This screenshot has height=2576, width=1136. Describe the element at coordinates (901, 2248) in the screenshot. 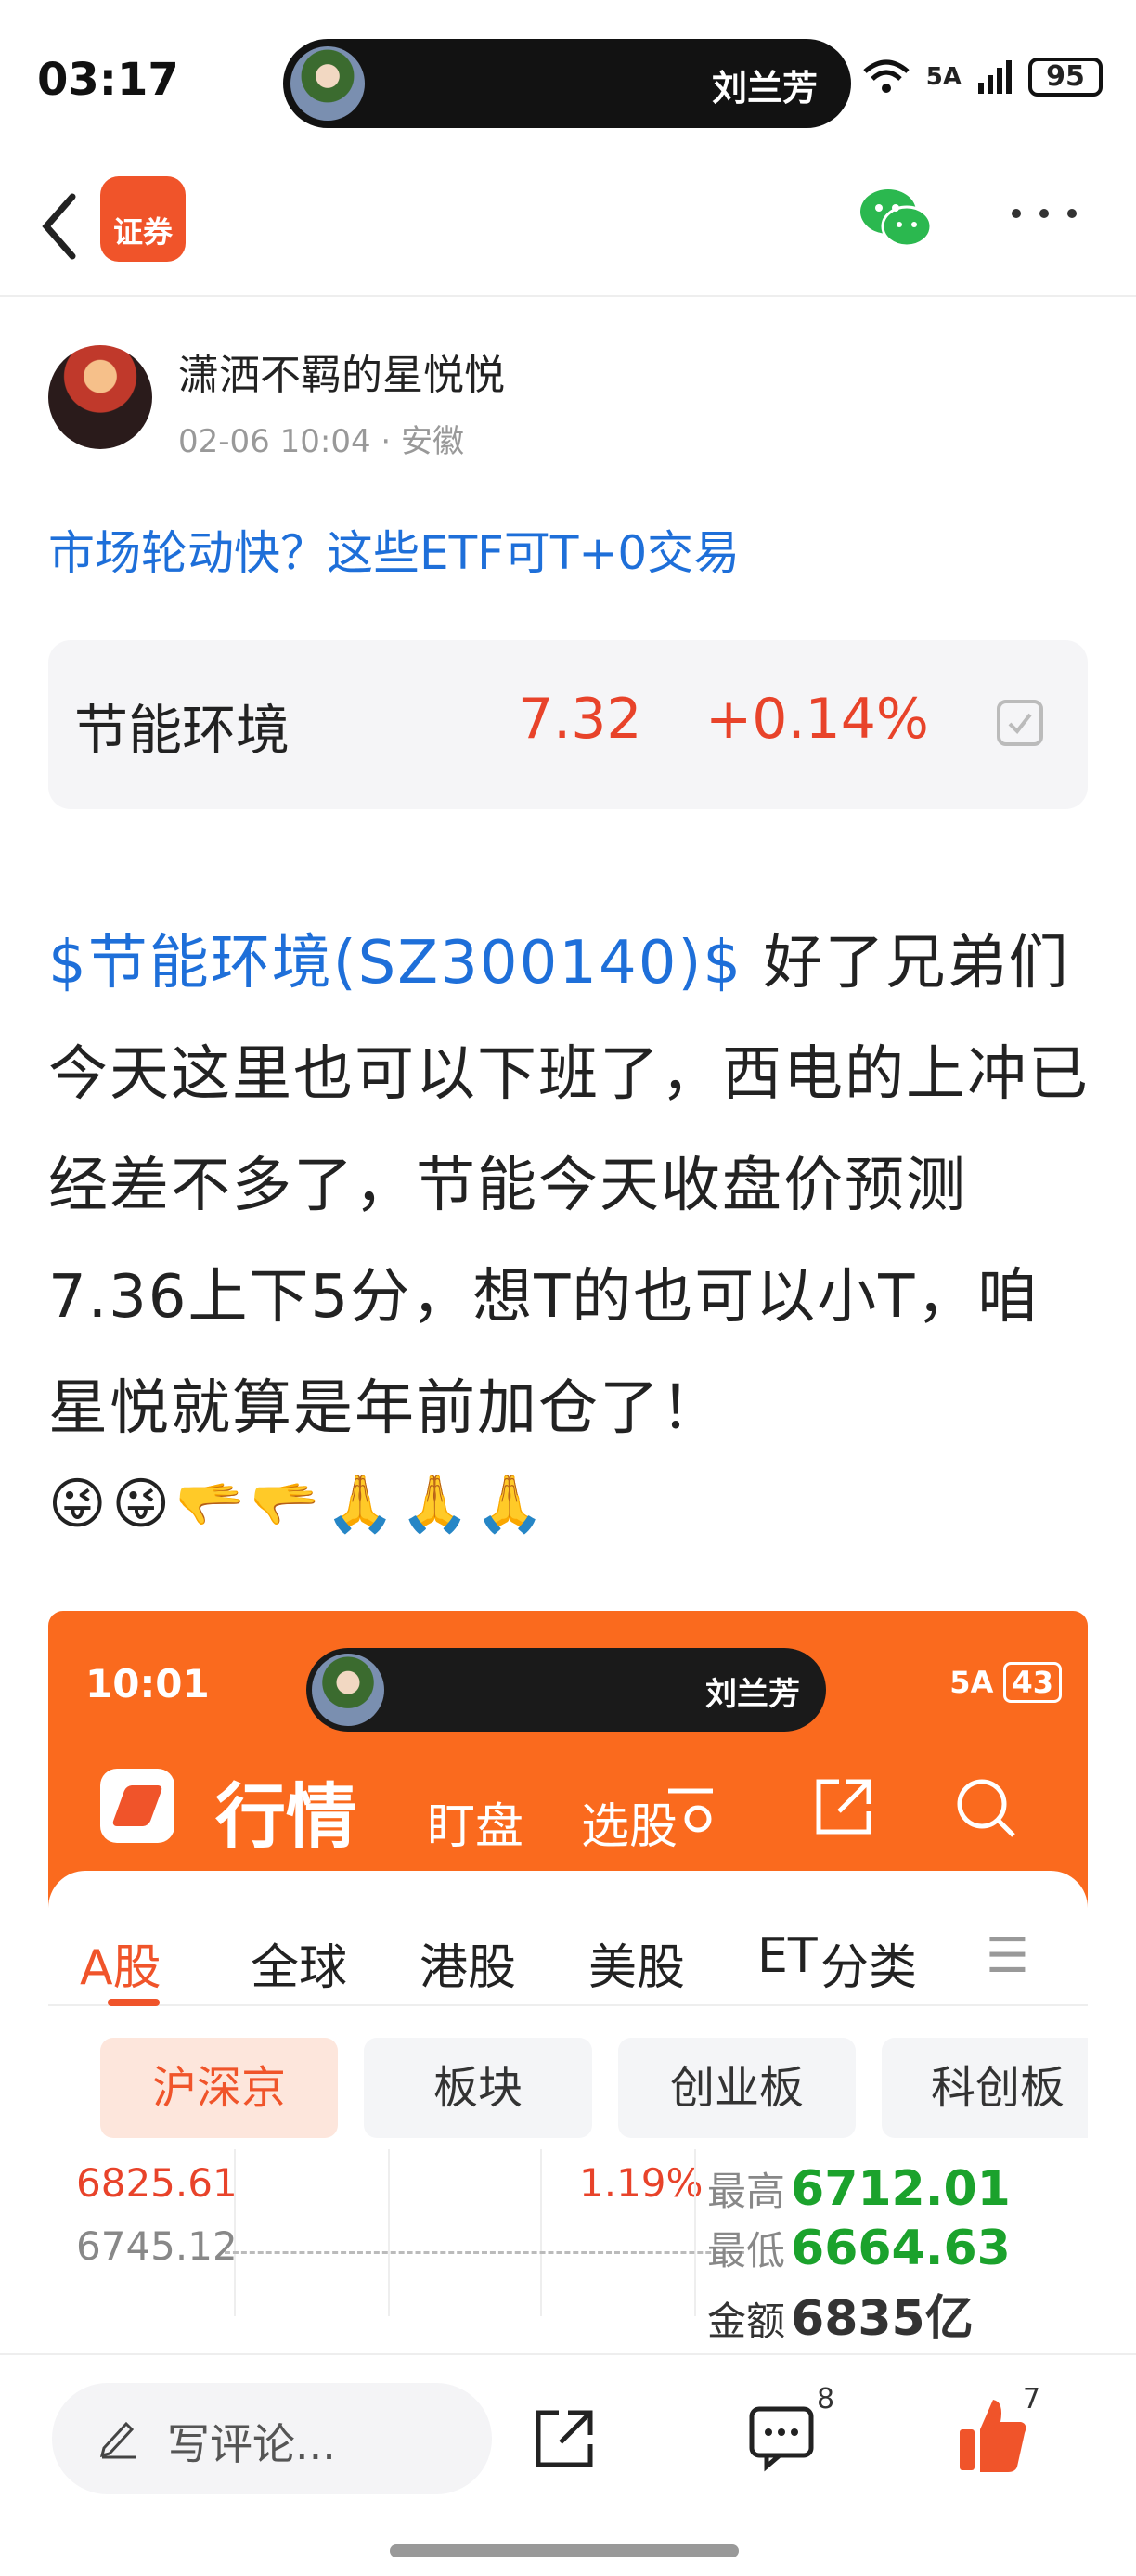

I see `image-stat-low-value: 6664.63` at that location.